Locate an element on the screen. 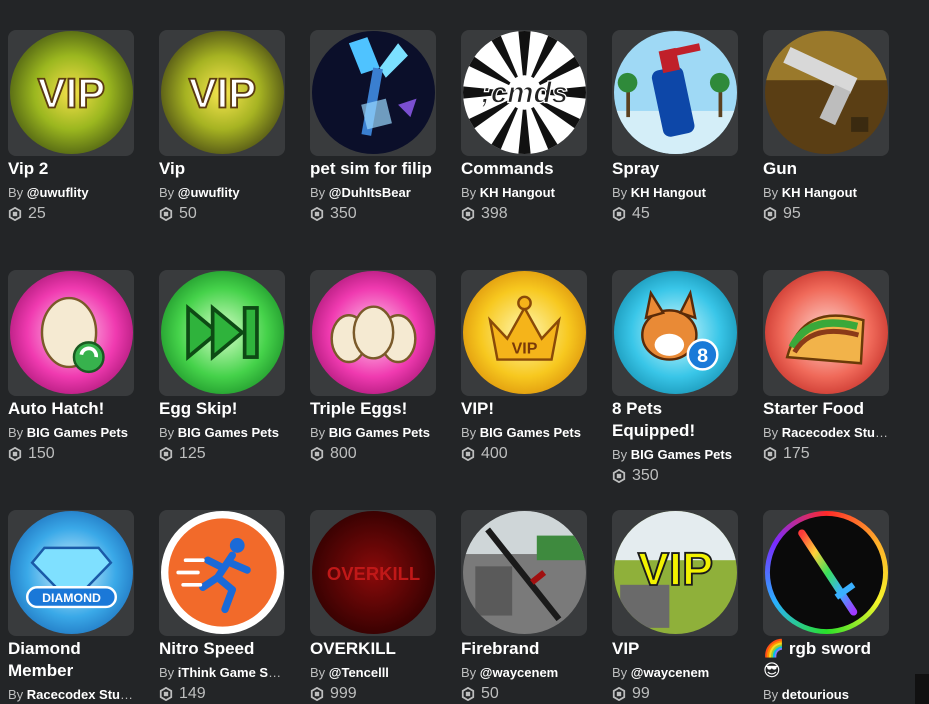 The width and height of the screenshot is (929, 704). item-card: VIP Vip By @uwuflity 50 is located at coordinates (222, 126).